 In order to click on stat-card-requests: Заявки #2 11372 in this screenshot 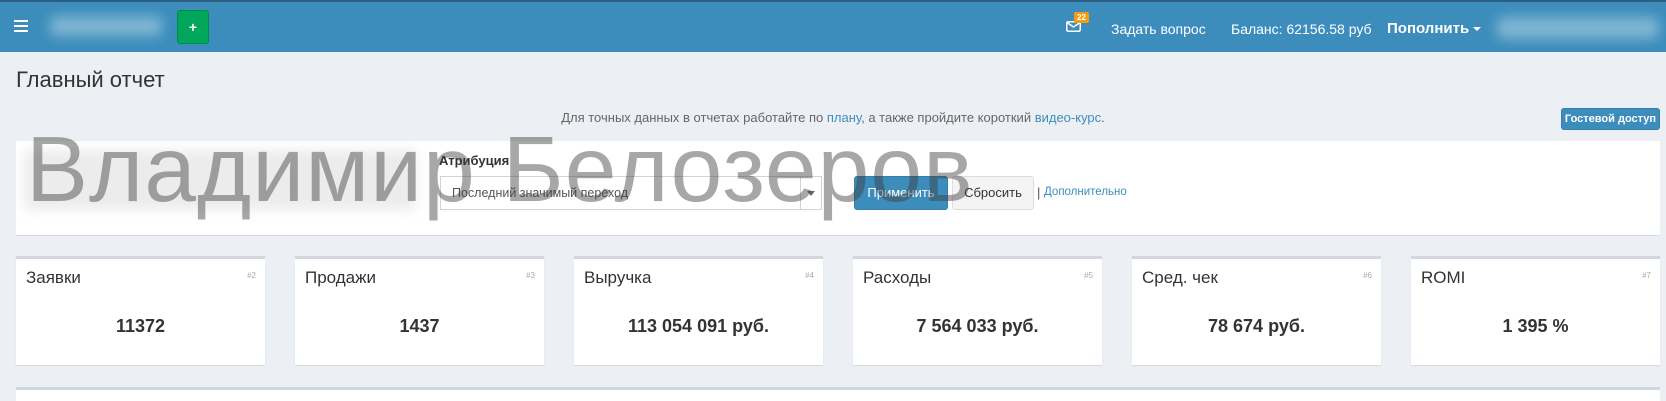, I will do `click(140, 310)`.